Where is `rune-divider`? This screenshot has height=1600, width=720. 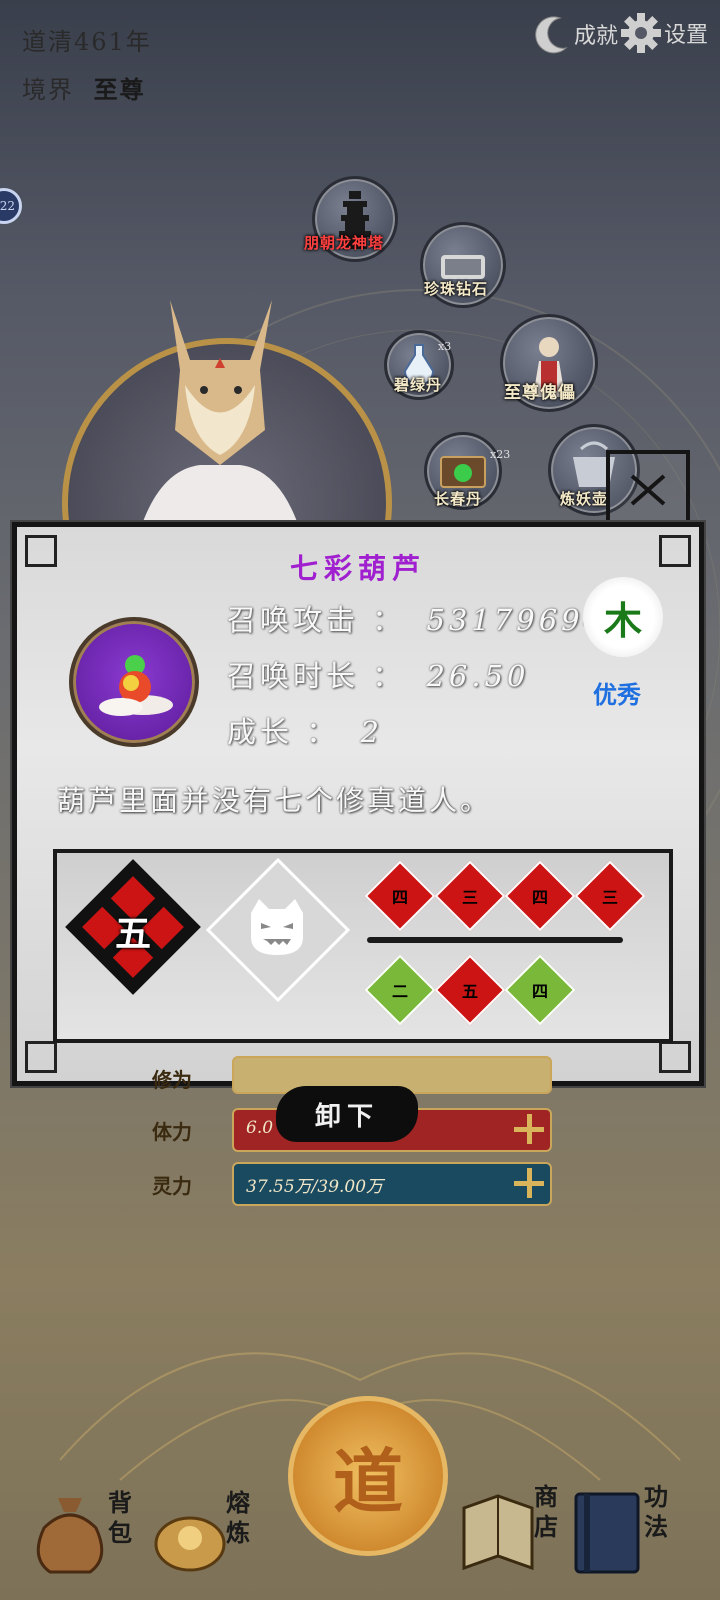
rune-divider is located at coordinates (495, 940).